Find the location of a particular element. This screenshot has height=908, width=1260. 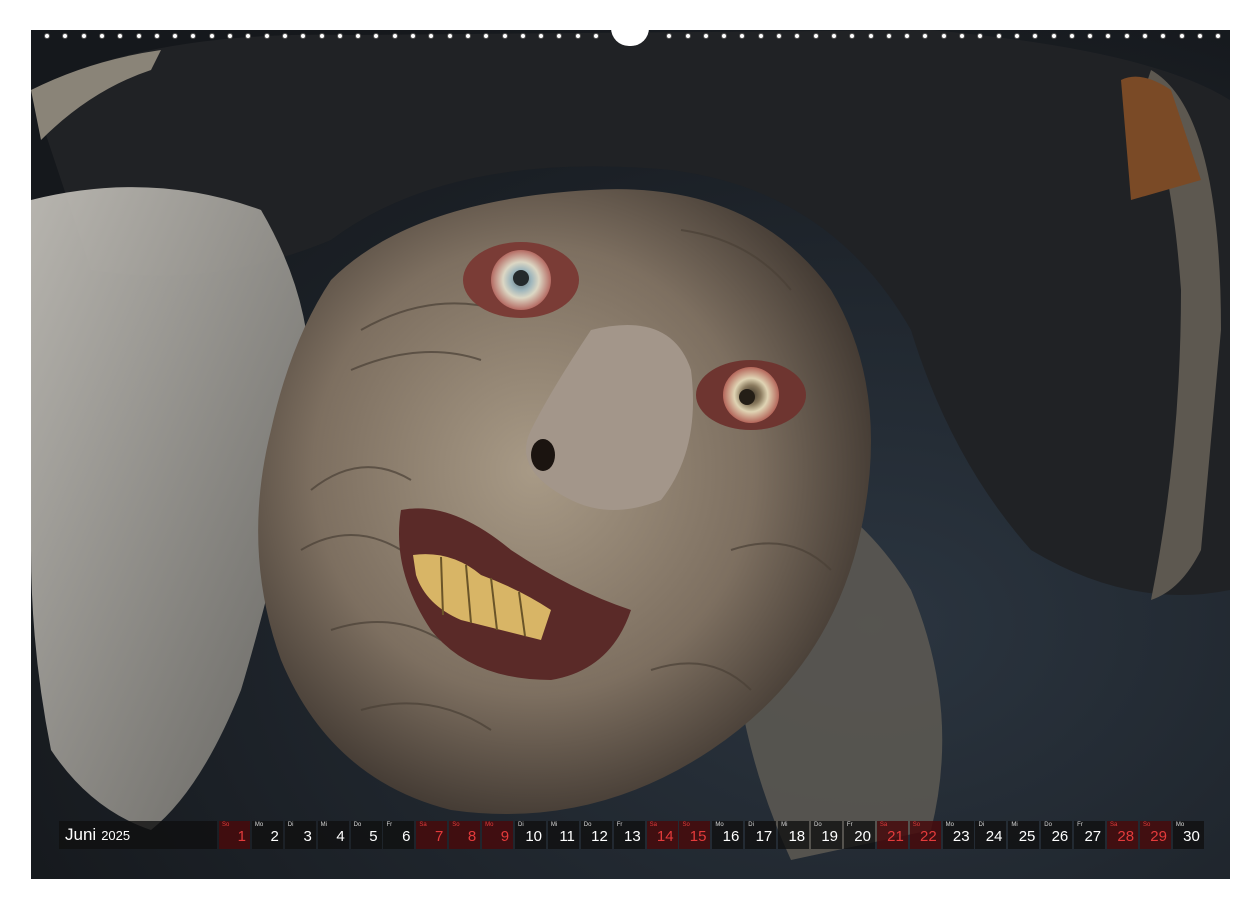

day-number: 24 is located at coordinates (994, 836).